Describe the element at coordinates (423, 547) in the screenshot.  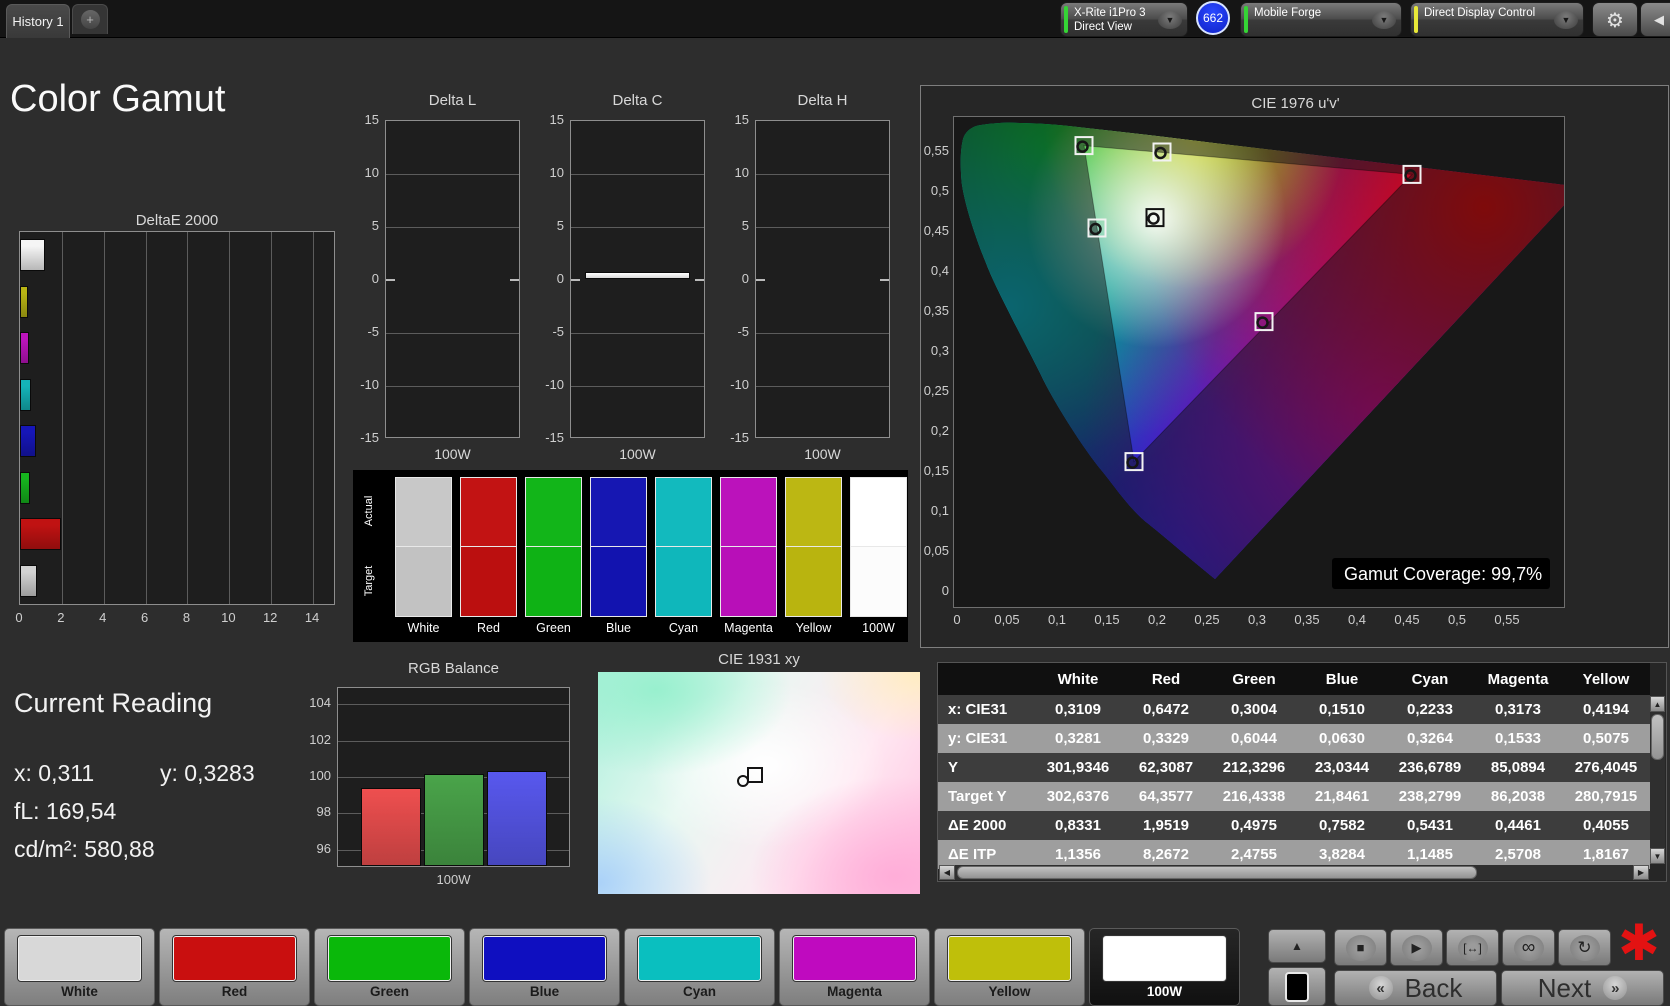
I see `swatch-column-white` at that location.